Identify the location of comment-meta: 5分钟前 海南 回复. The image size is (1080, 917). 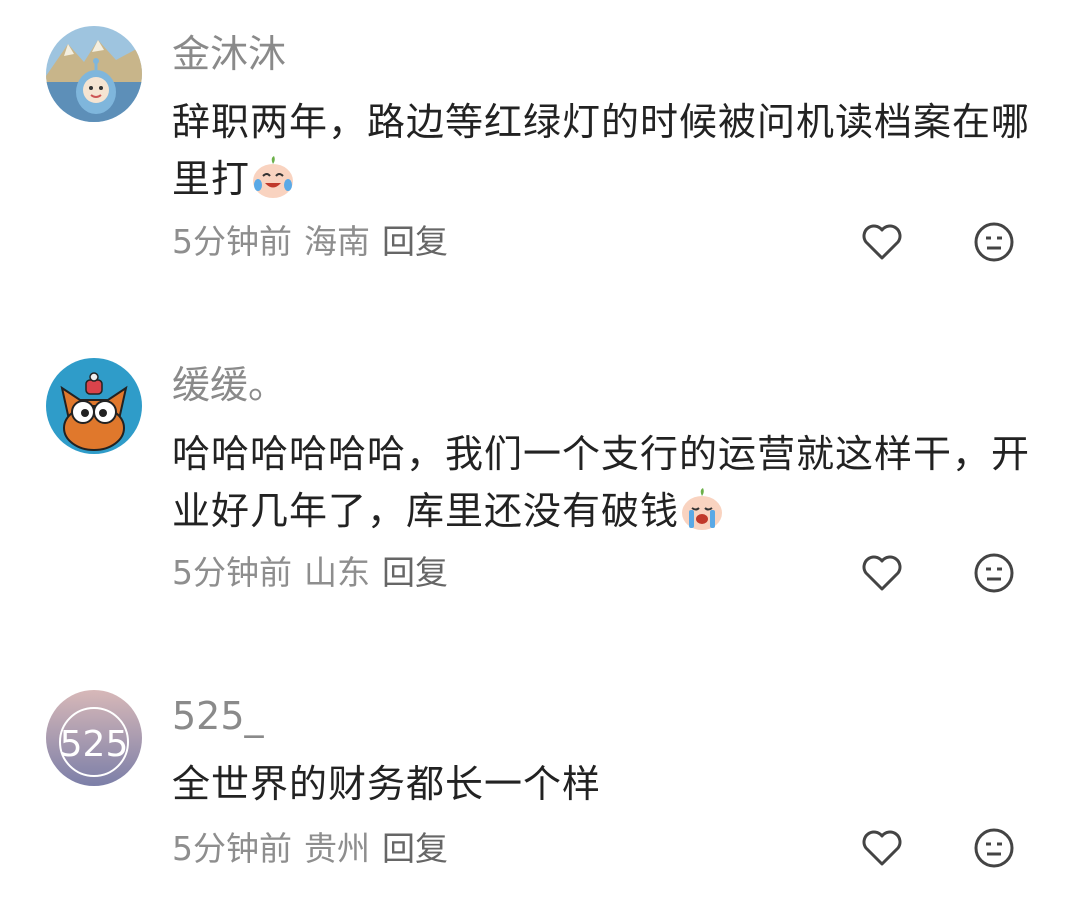
(316, 242).